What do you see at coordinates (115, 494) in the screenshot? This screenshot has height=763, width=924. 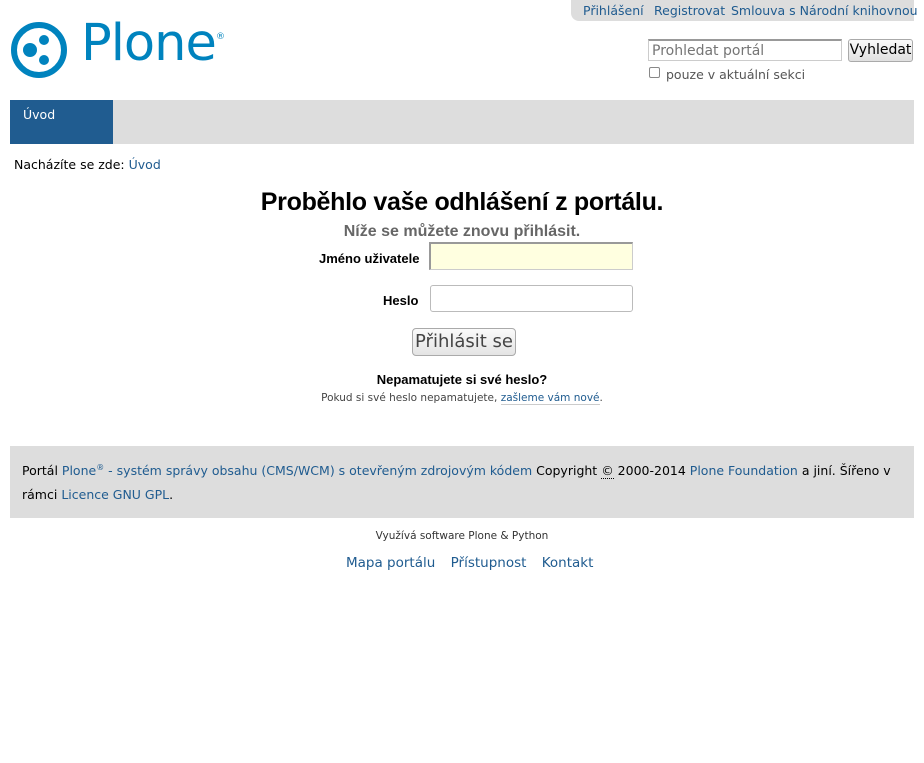 I see `footer-license-link: Licence GNU GPL` at bounding box center [115, 494].